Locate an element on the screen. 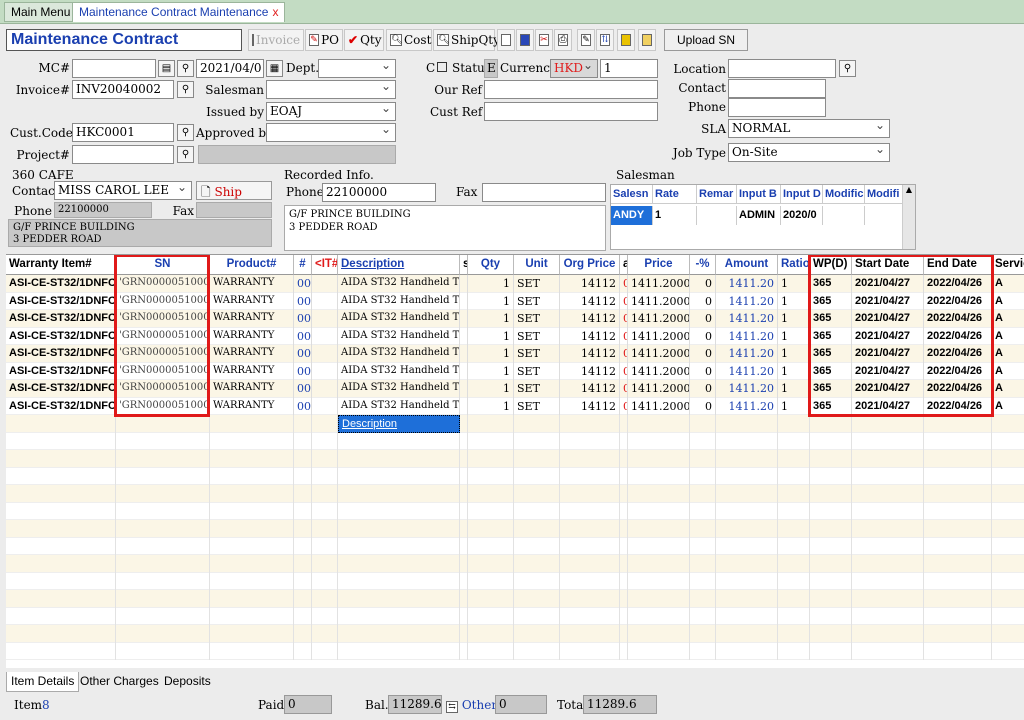  contact-input is located at coordinates (777, 88).